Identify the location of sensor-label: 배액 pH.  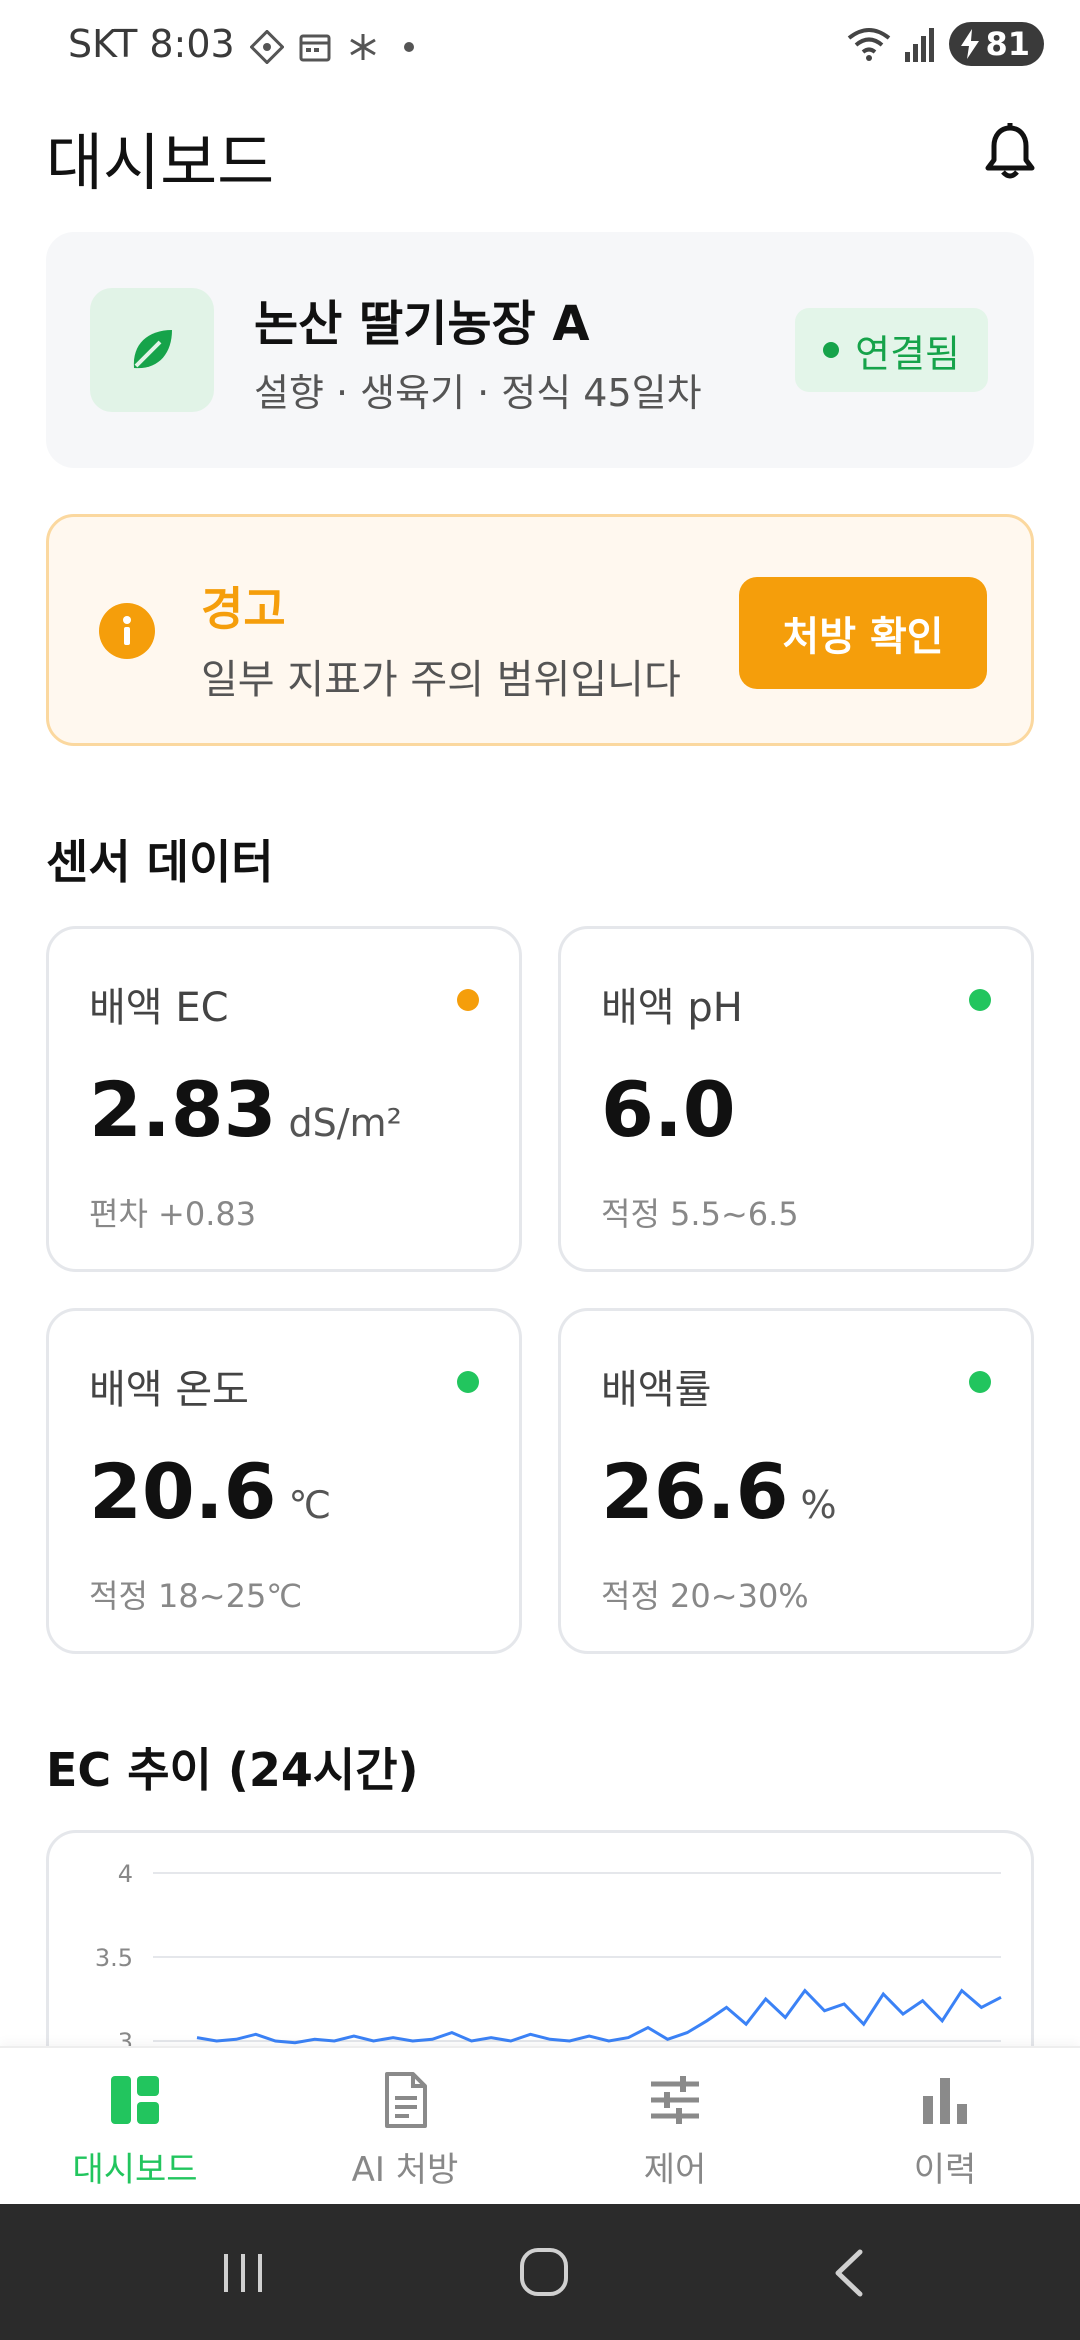
(672, 1008).